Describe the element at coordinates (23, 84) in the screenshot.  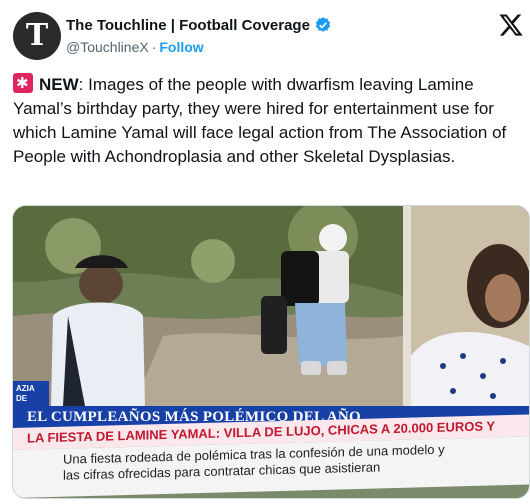
I see `rotating-light-icon` at that location.